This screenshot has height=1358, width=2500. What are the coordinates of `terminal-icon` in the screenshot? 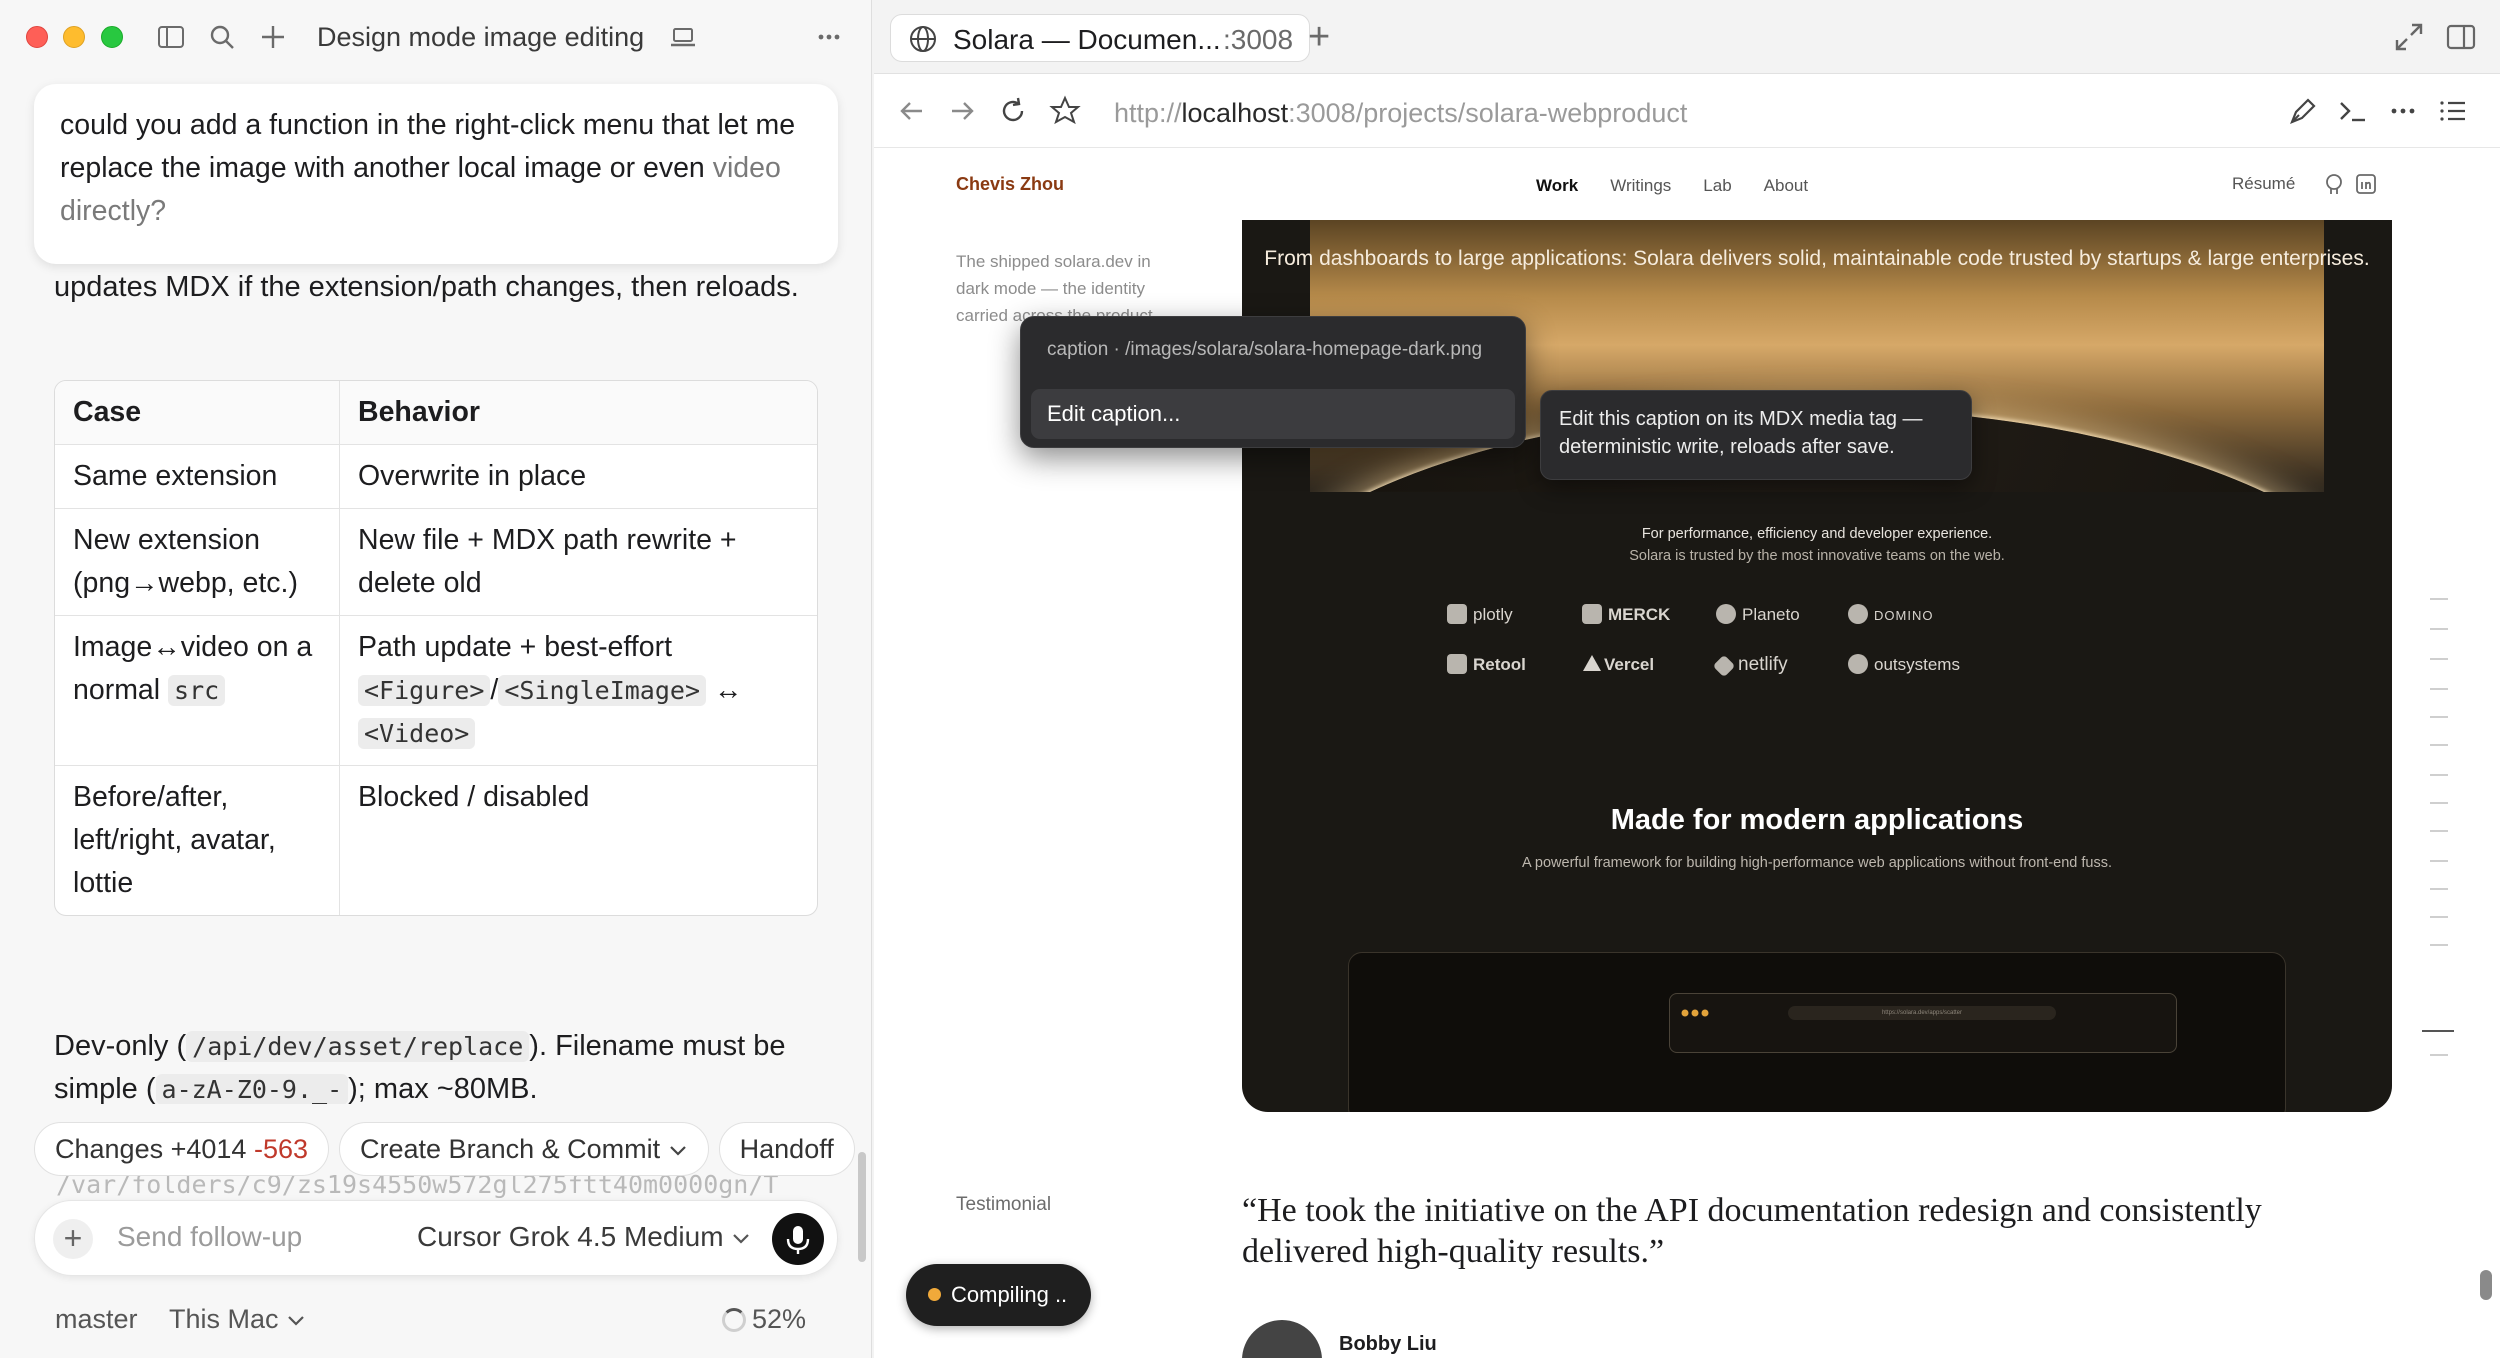 It's located at (2353, 111).